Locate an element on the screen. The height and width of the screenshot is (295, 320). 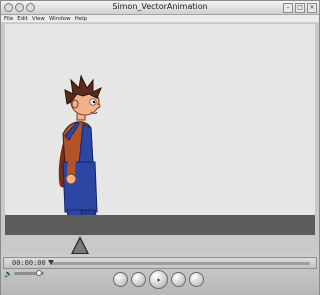
volume-control: 🔈 is located at coordinates (24, 274).